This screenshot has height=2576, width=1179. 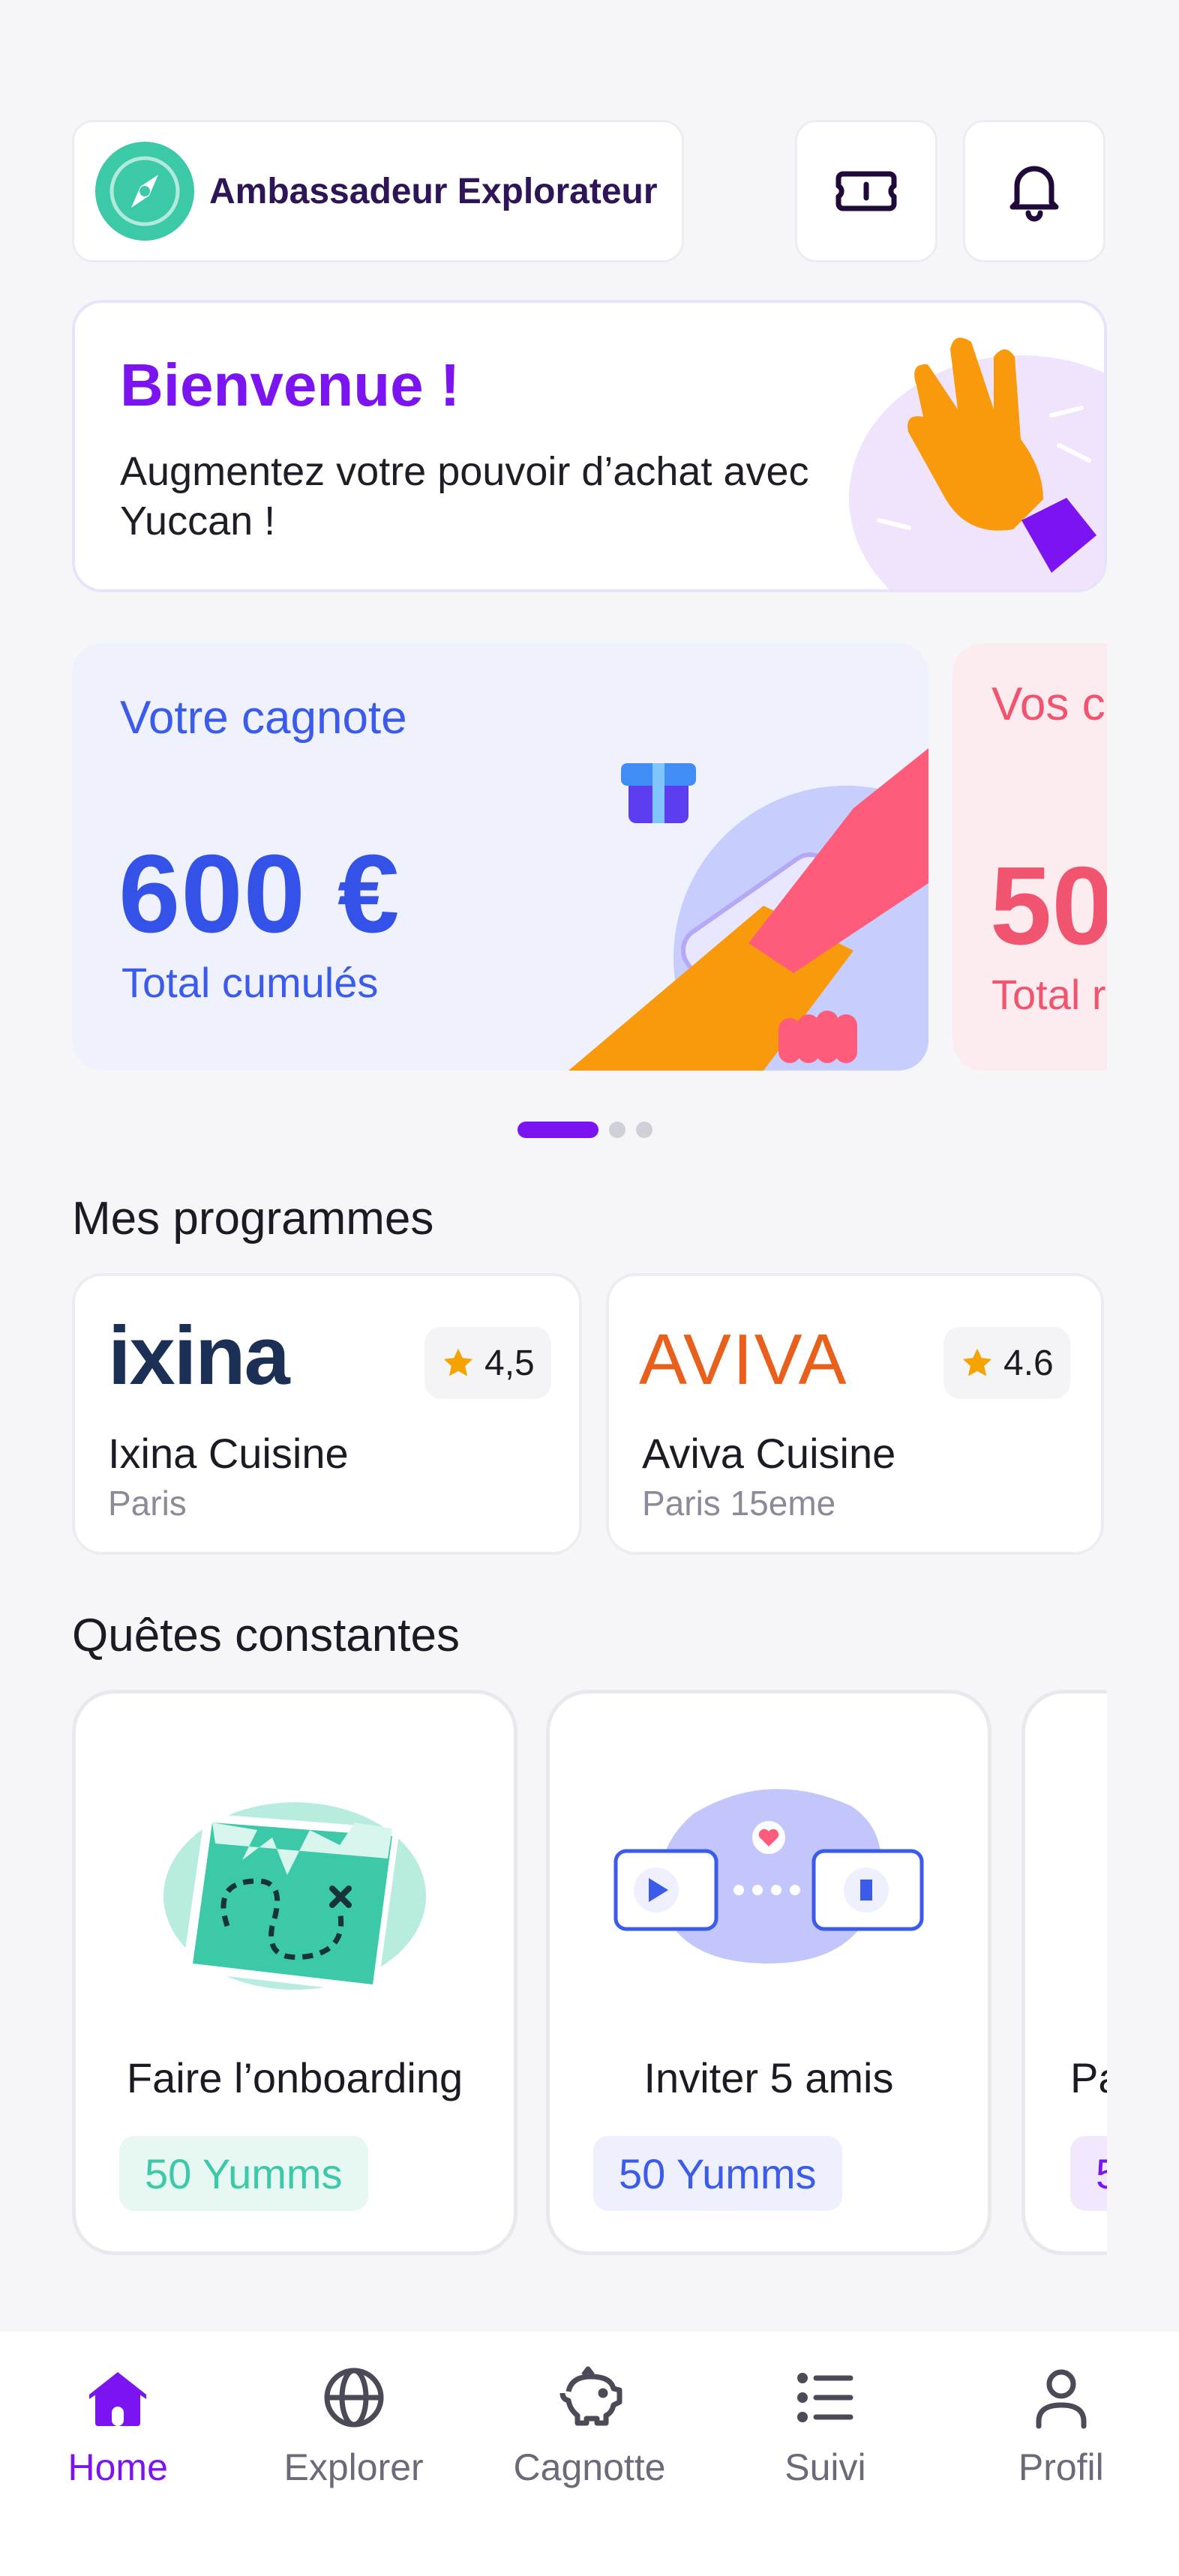 What do you see at coordinates (825, 2397) in the screenshot?
I see `list-icon` at bounding box center [825, 2397].